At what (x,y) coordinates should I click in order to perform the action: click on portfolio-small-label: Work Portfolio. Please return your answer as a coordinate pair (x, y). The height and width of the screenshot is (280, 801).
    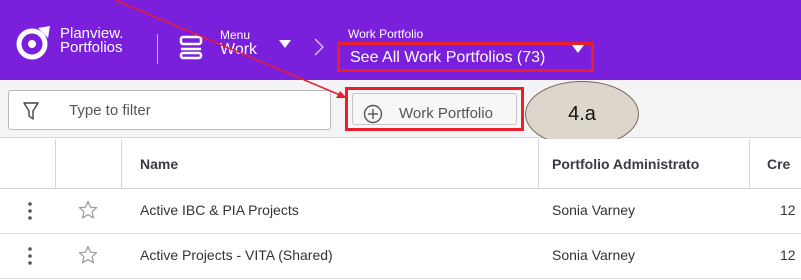
    Looking at the image, I should click on (386, 34).